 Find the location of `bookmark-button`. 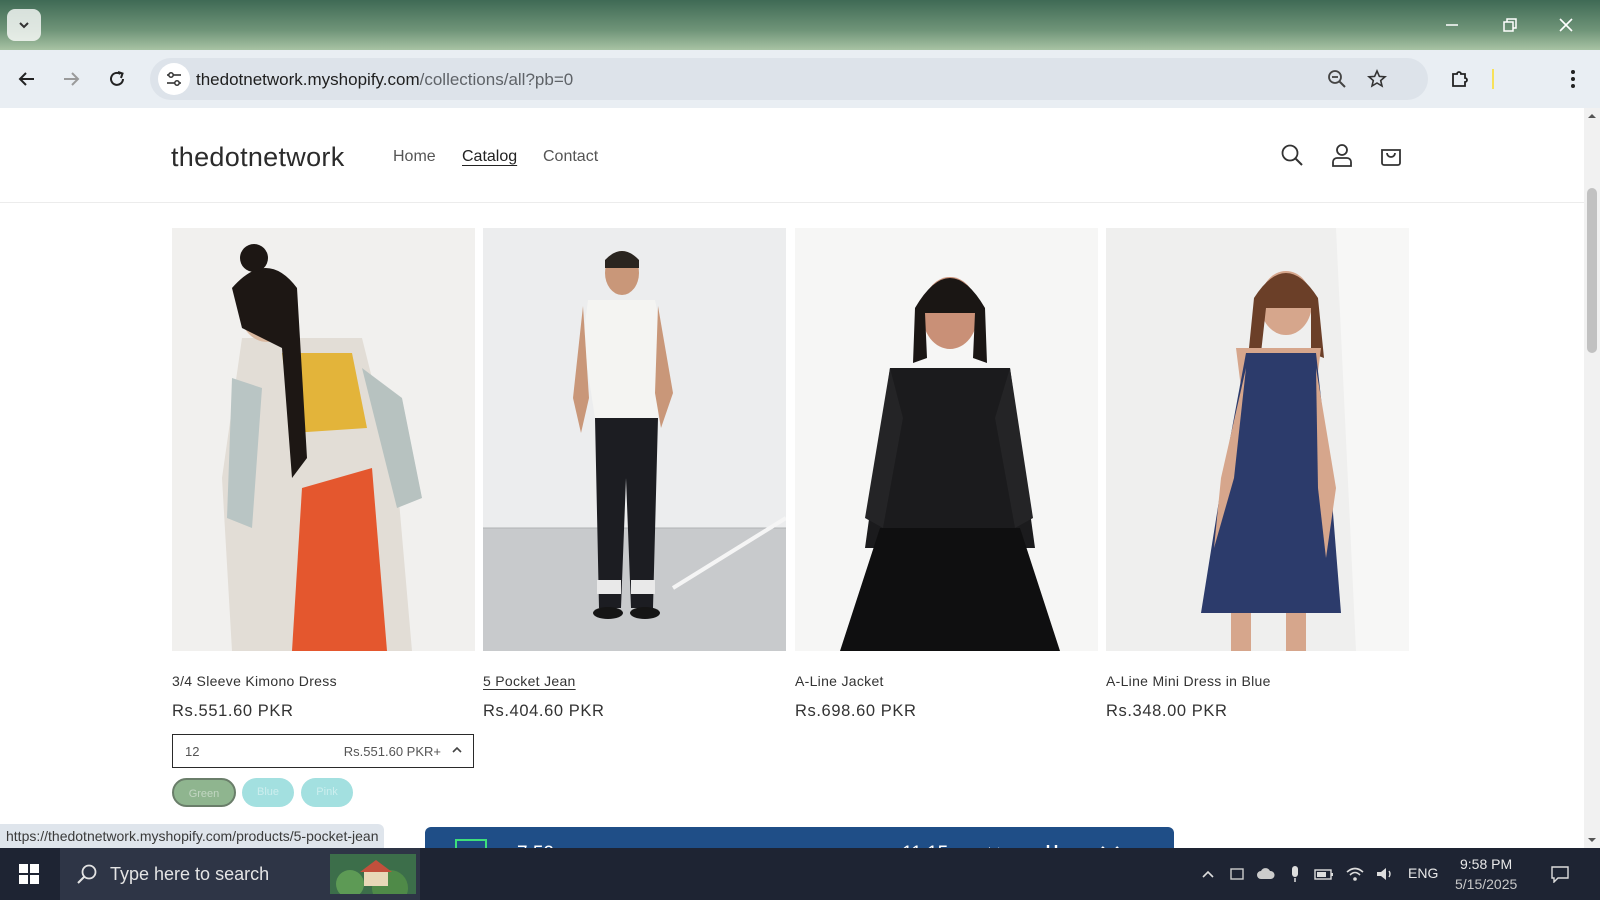

bookmark-button is located at coordinates (1377, 79).